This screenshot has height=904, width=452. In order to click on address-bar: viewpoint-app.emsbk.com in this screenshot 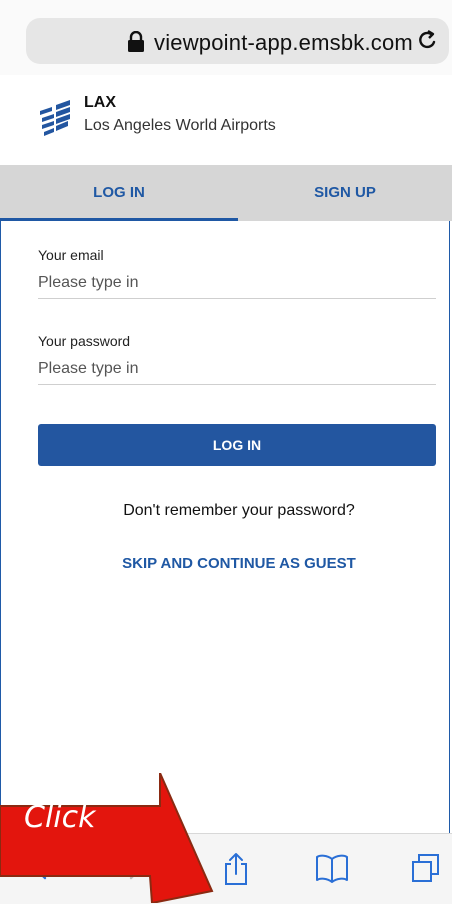, I will do `click(237, 41)`.